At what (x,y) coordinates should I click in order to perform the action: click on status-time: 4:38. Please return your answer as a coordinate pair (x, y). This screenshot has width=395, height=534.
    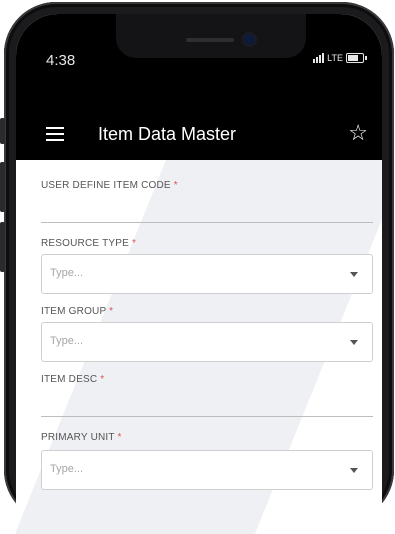
    Looking at the image, I should click on (61, 60).